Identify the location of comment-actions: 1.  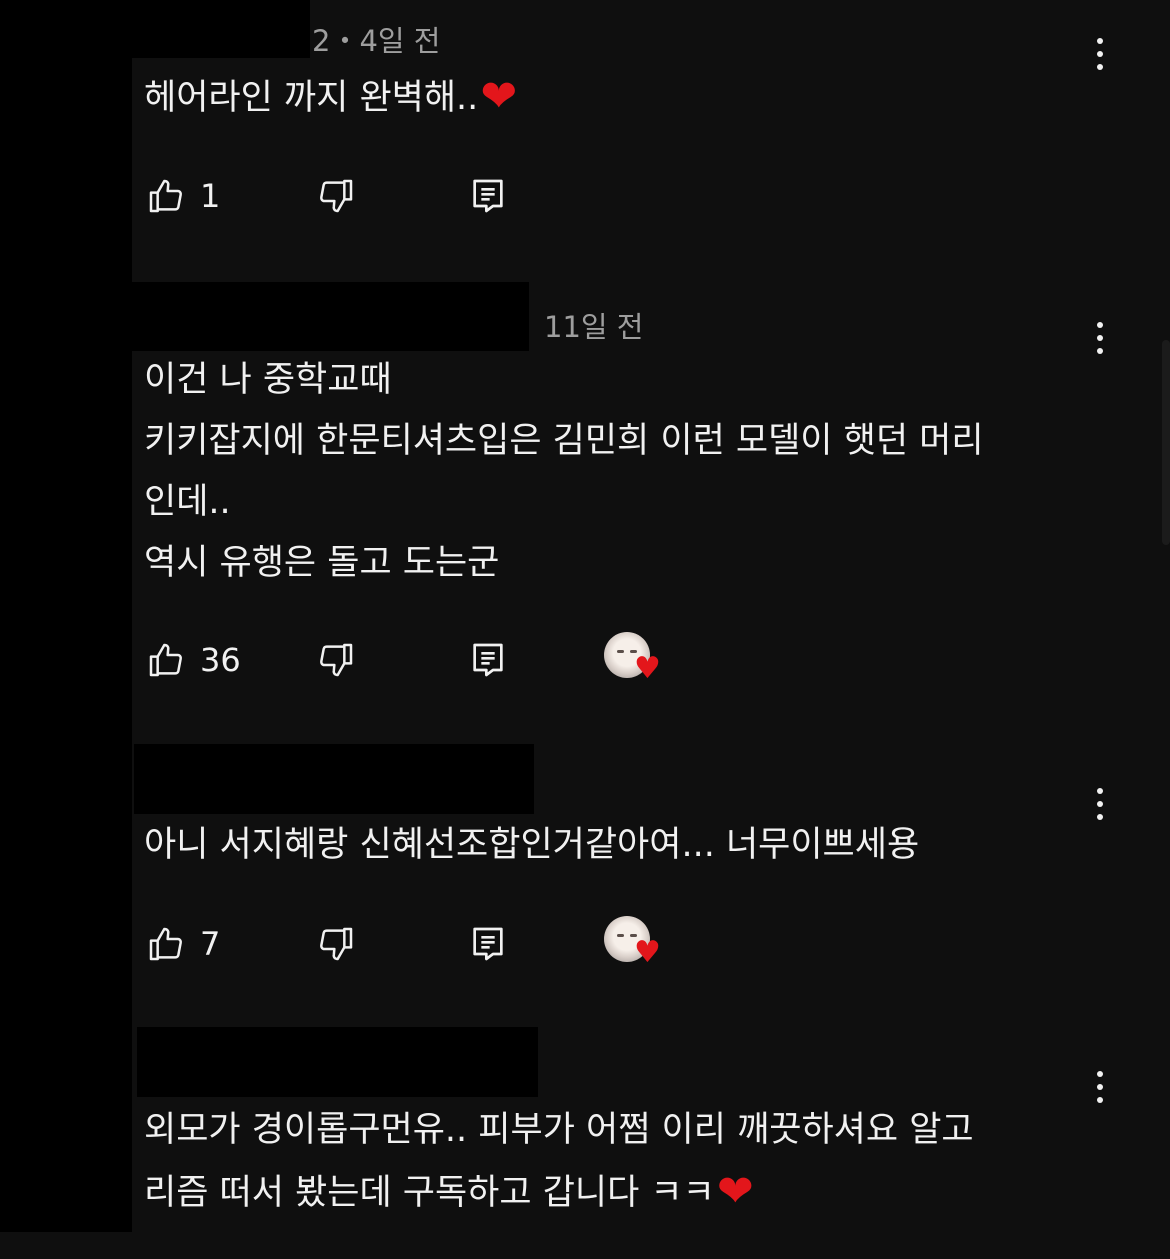
(426, 196).